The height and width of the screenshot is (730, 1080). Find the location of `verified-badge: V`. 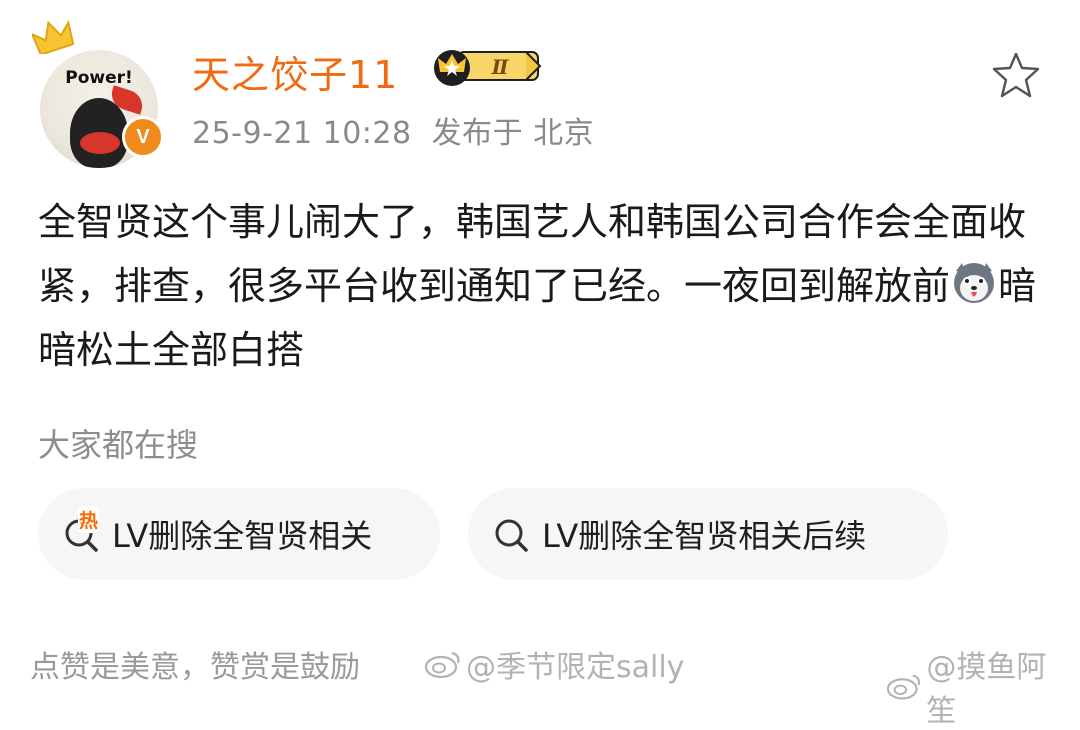

verified-badge: V is located at coordinates (143, 137).